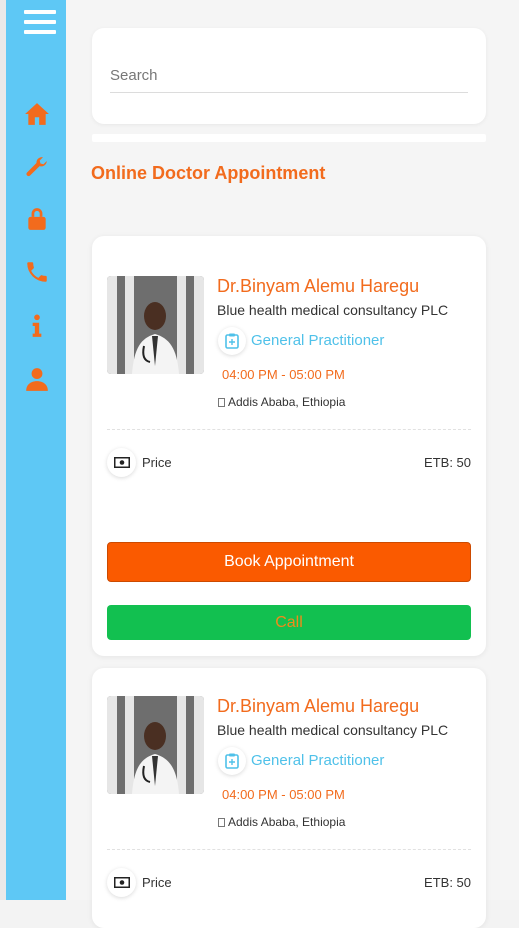 The image size is (519, 928). I want to click on search-input, so click(289, 75).